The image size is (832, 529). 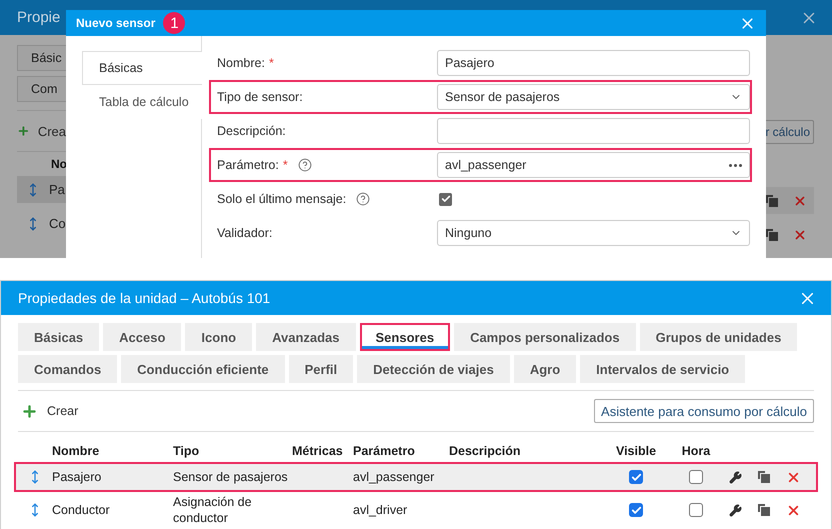 I want to click on field-label: Solo el último mensaje:, so click(x=281, y=199).